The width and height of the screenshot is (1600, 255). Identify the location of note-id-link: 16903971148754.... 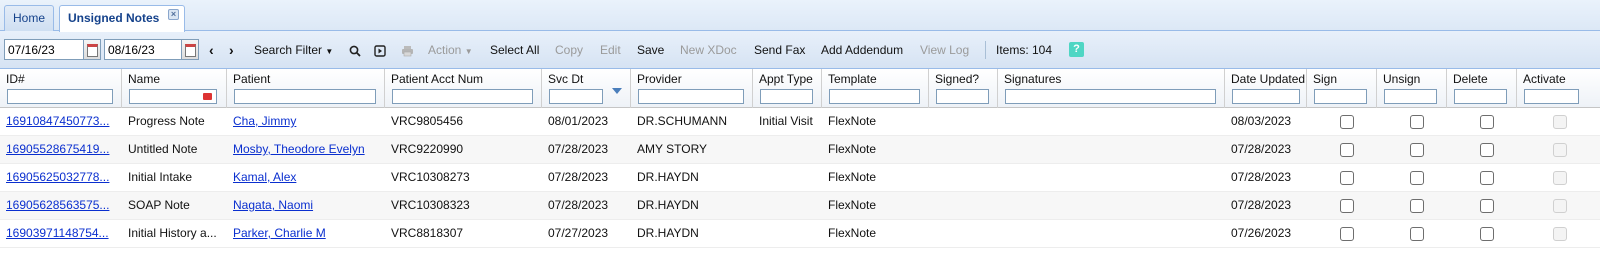
(60, 233).